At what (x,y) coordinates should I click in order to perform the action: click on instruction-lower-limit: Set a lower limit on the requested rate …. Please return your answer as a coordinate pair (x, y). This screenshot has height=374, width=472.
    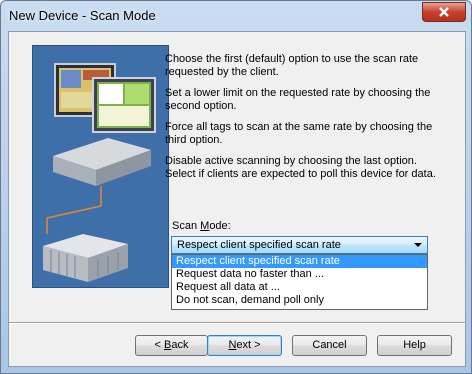
    Looking at the image, I should click on (298, 99).